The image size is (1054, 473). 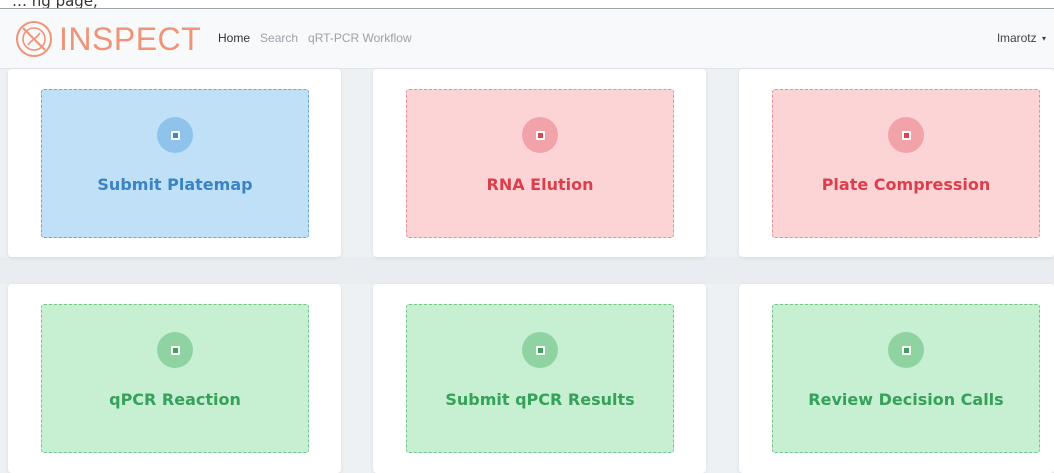 I want to click on card-submit-qpcr-results: Submit qPCR Results, so click(x=539, y=378).